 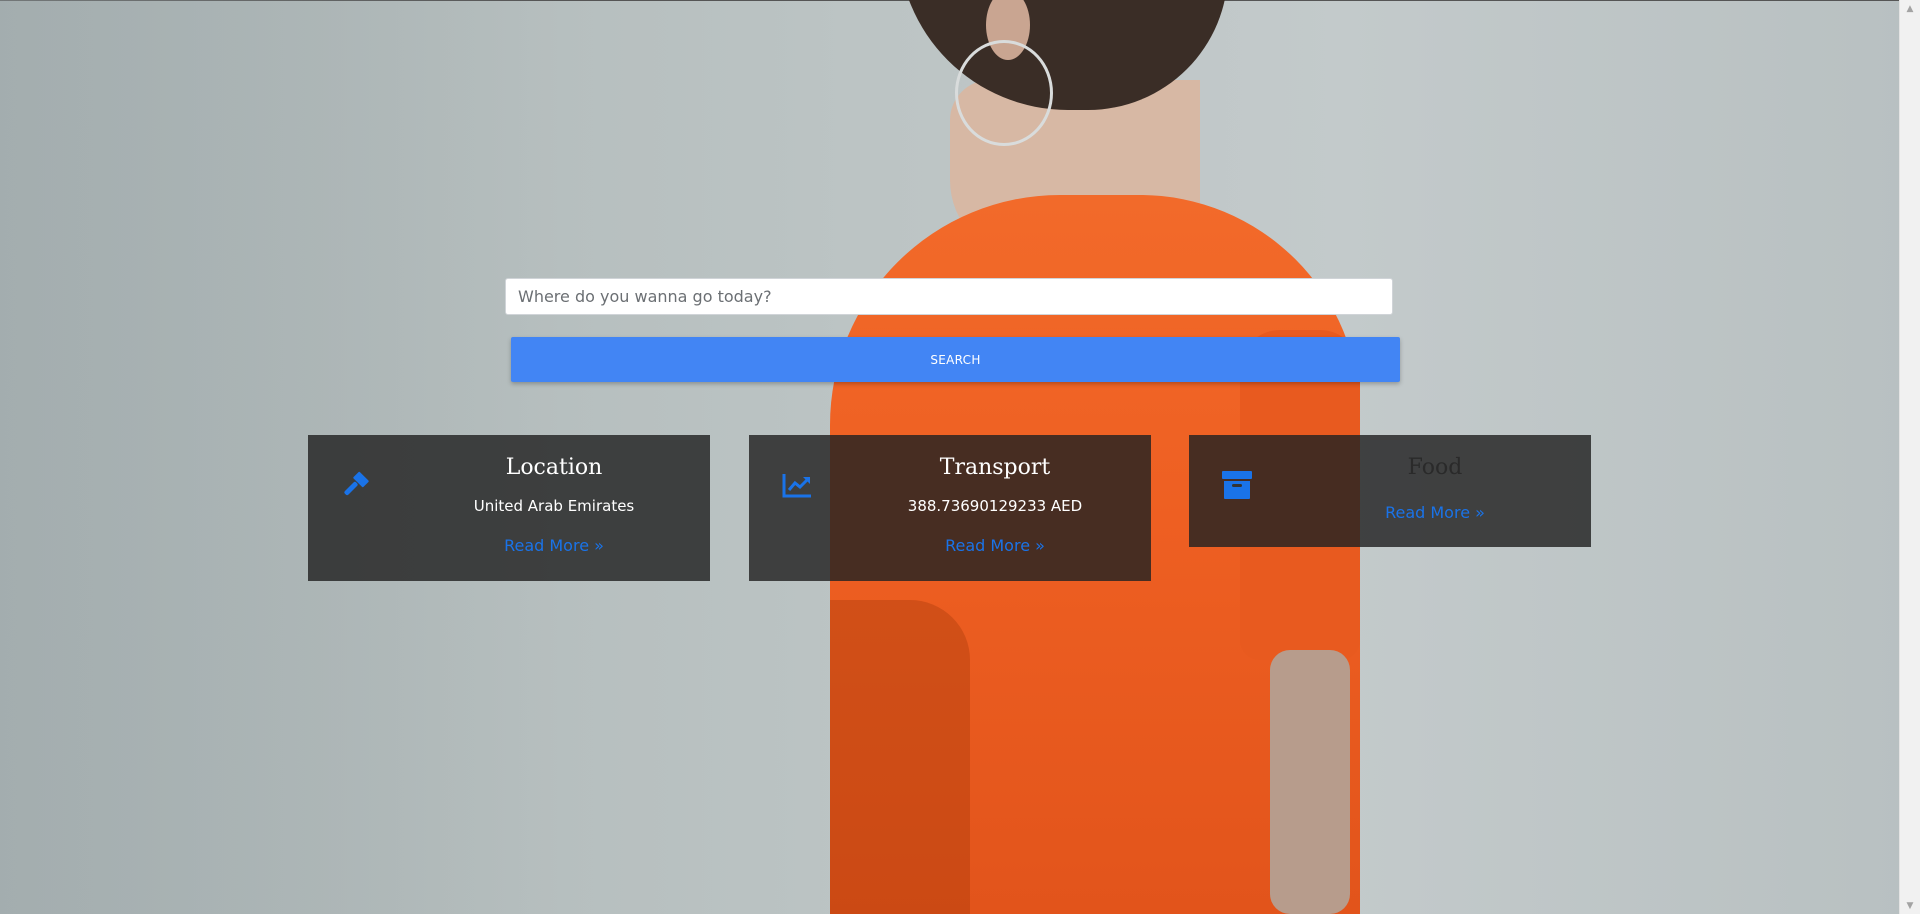 I want to click on scroll-down-arrow-icon: ▼, so click(x=1910, y=905).